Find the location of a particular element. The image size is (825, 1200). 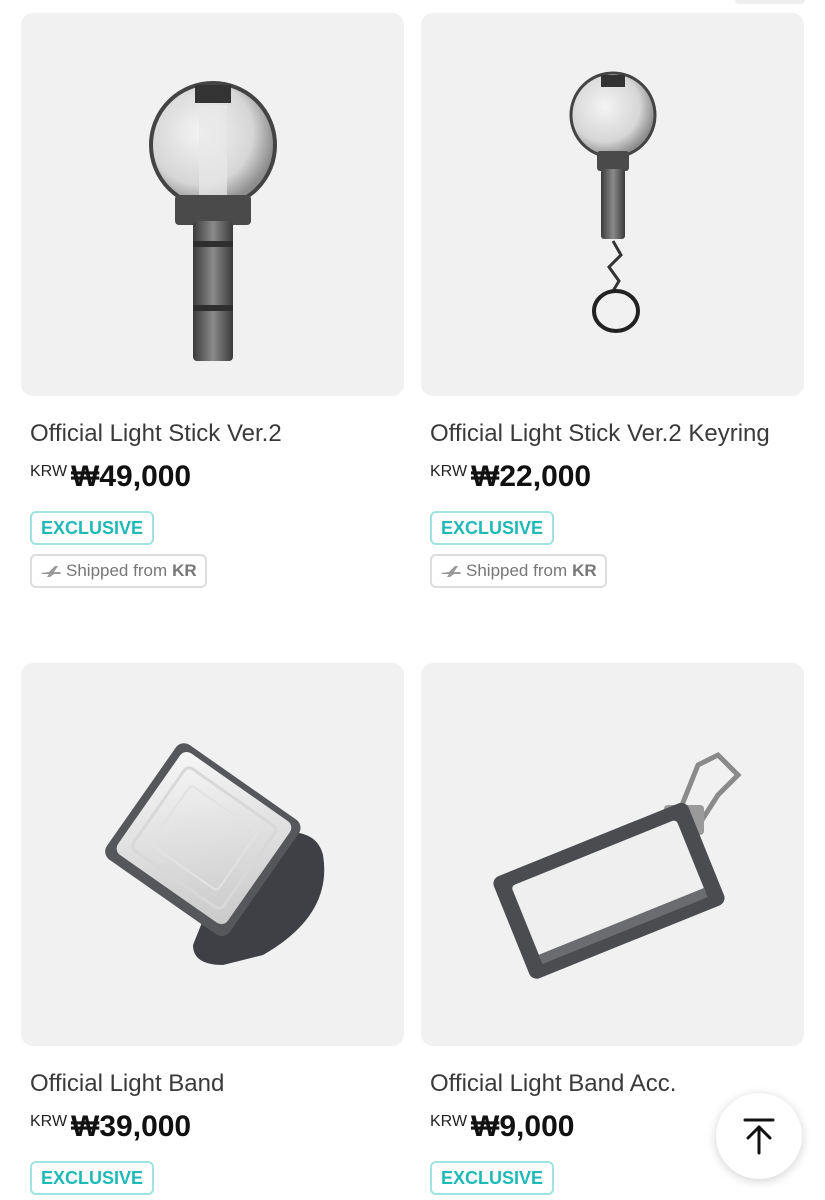

light-band-icon is located at coordinates (214, 853).